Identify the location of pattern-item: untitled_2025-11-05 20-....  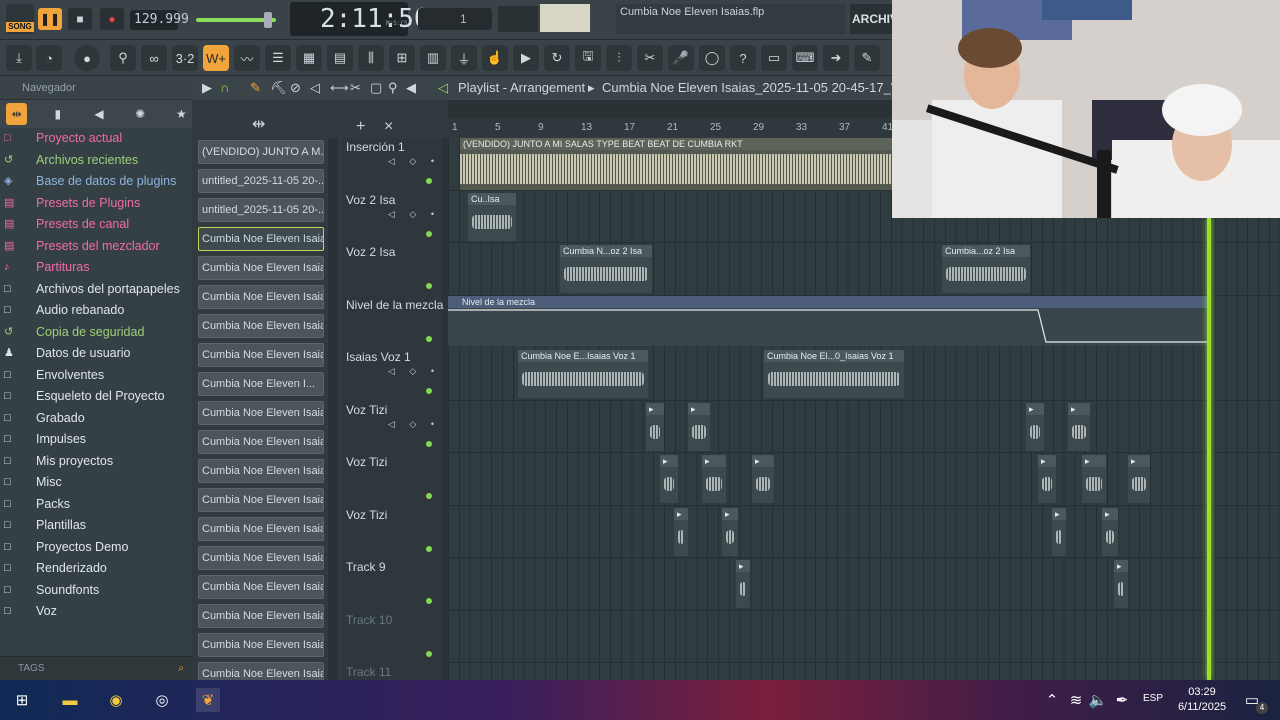
(261, 181).